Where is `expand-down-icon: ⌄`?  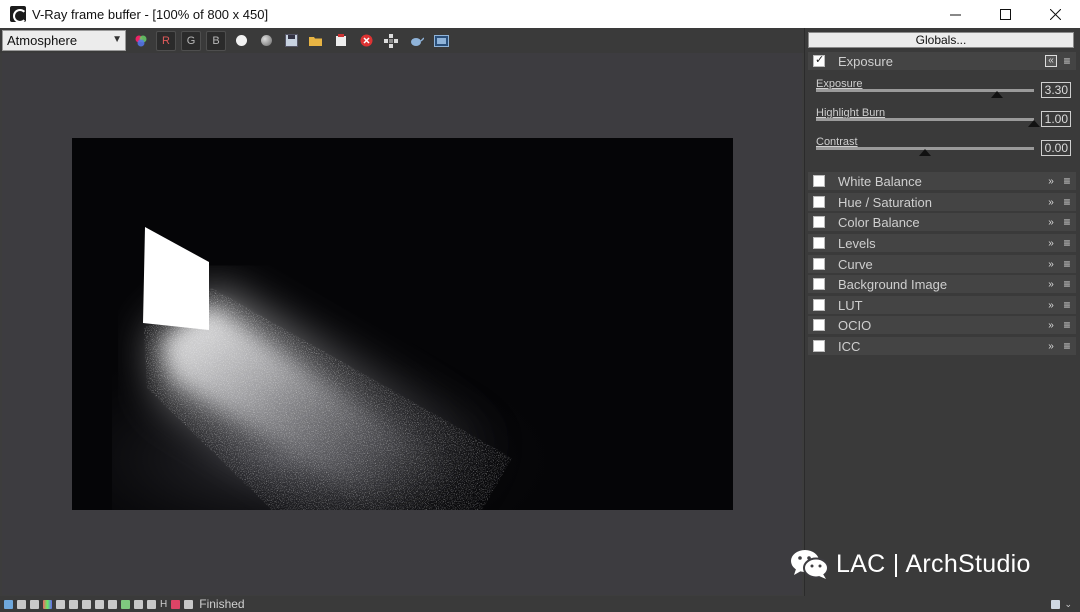 expand-down-icon: ⌄ is located at coordinates (1068, 604).